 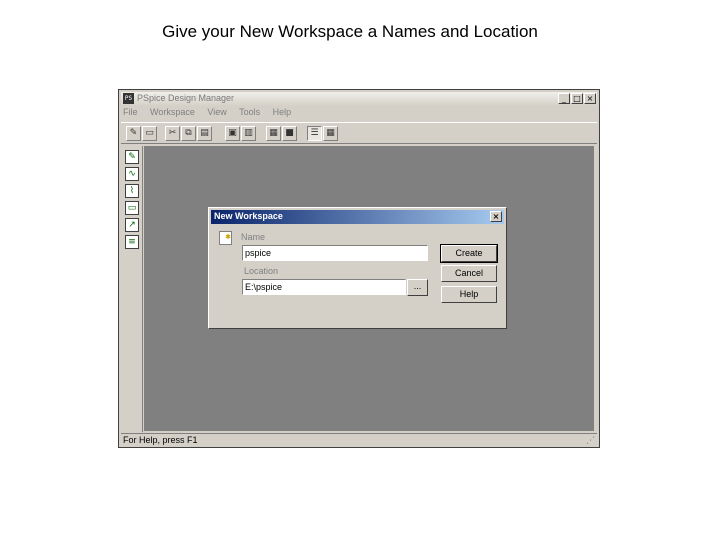 I want to click on open-icon: ▭, so click(x=149, y=133).